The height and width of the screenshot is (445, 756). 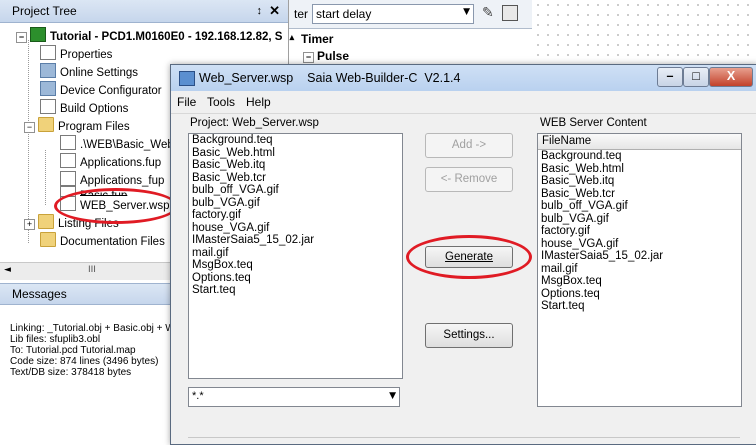 What do you see at coordinates (7, 270) in the screenshot?
I see `scroll-left-icon: ◄` at bounding box center [7, 270].